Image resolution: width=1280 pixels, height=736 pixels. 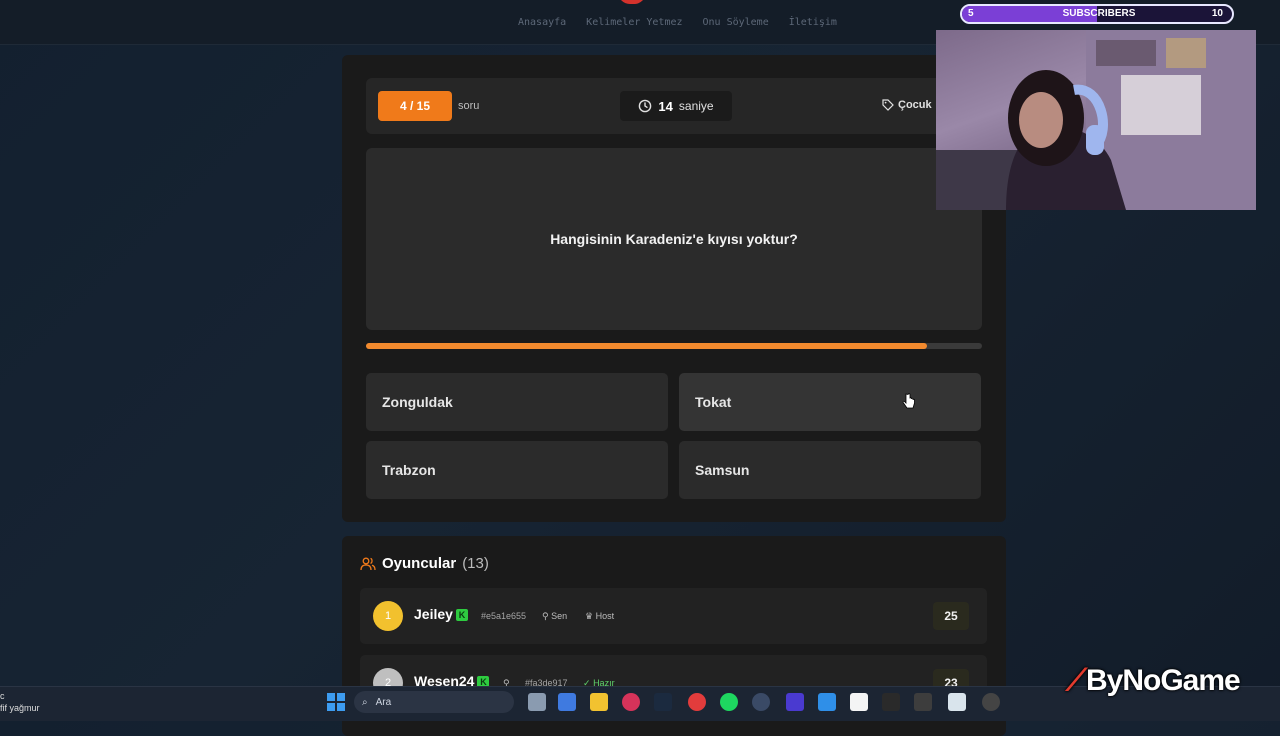 What do you see at coordinates (673, 616) in the screenshot?
I see `player-row: 1 Jeiley K #e5a1e655 ⚲ Sen ♛ Host 25` at bounding box center [673, 616].